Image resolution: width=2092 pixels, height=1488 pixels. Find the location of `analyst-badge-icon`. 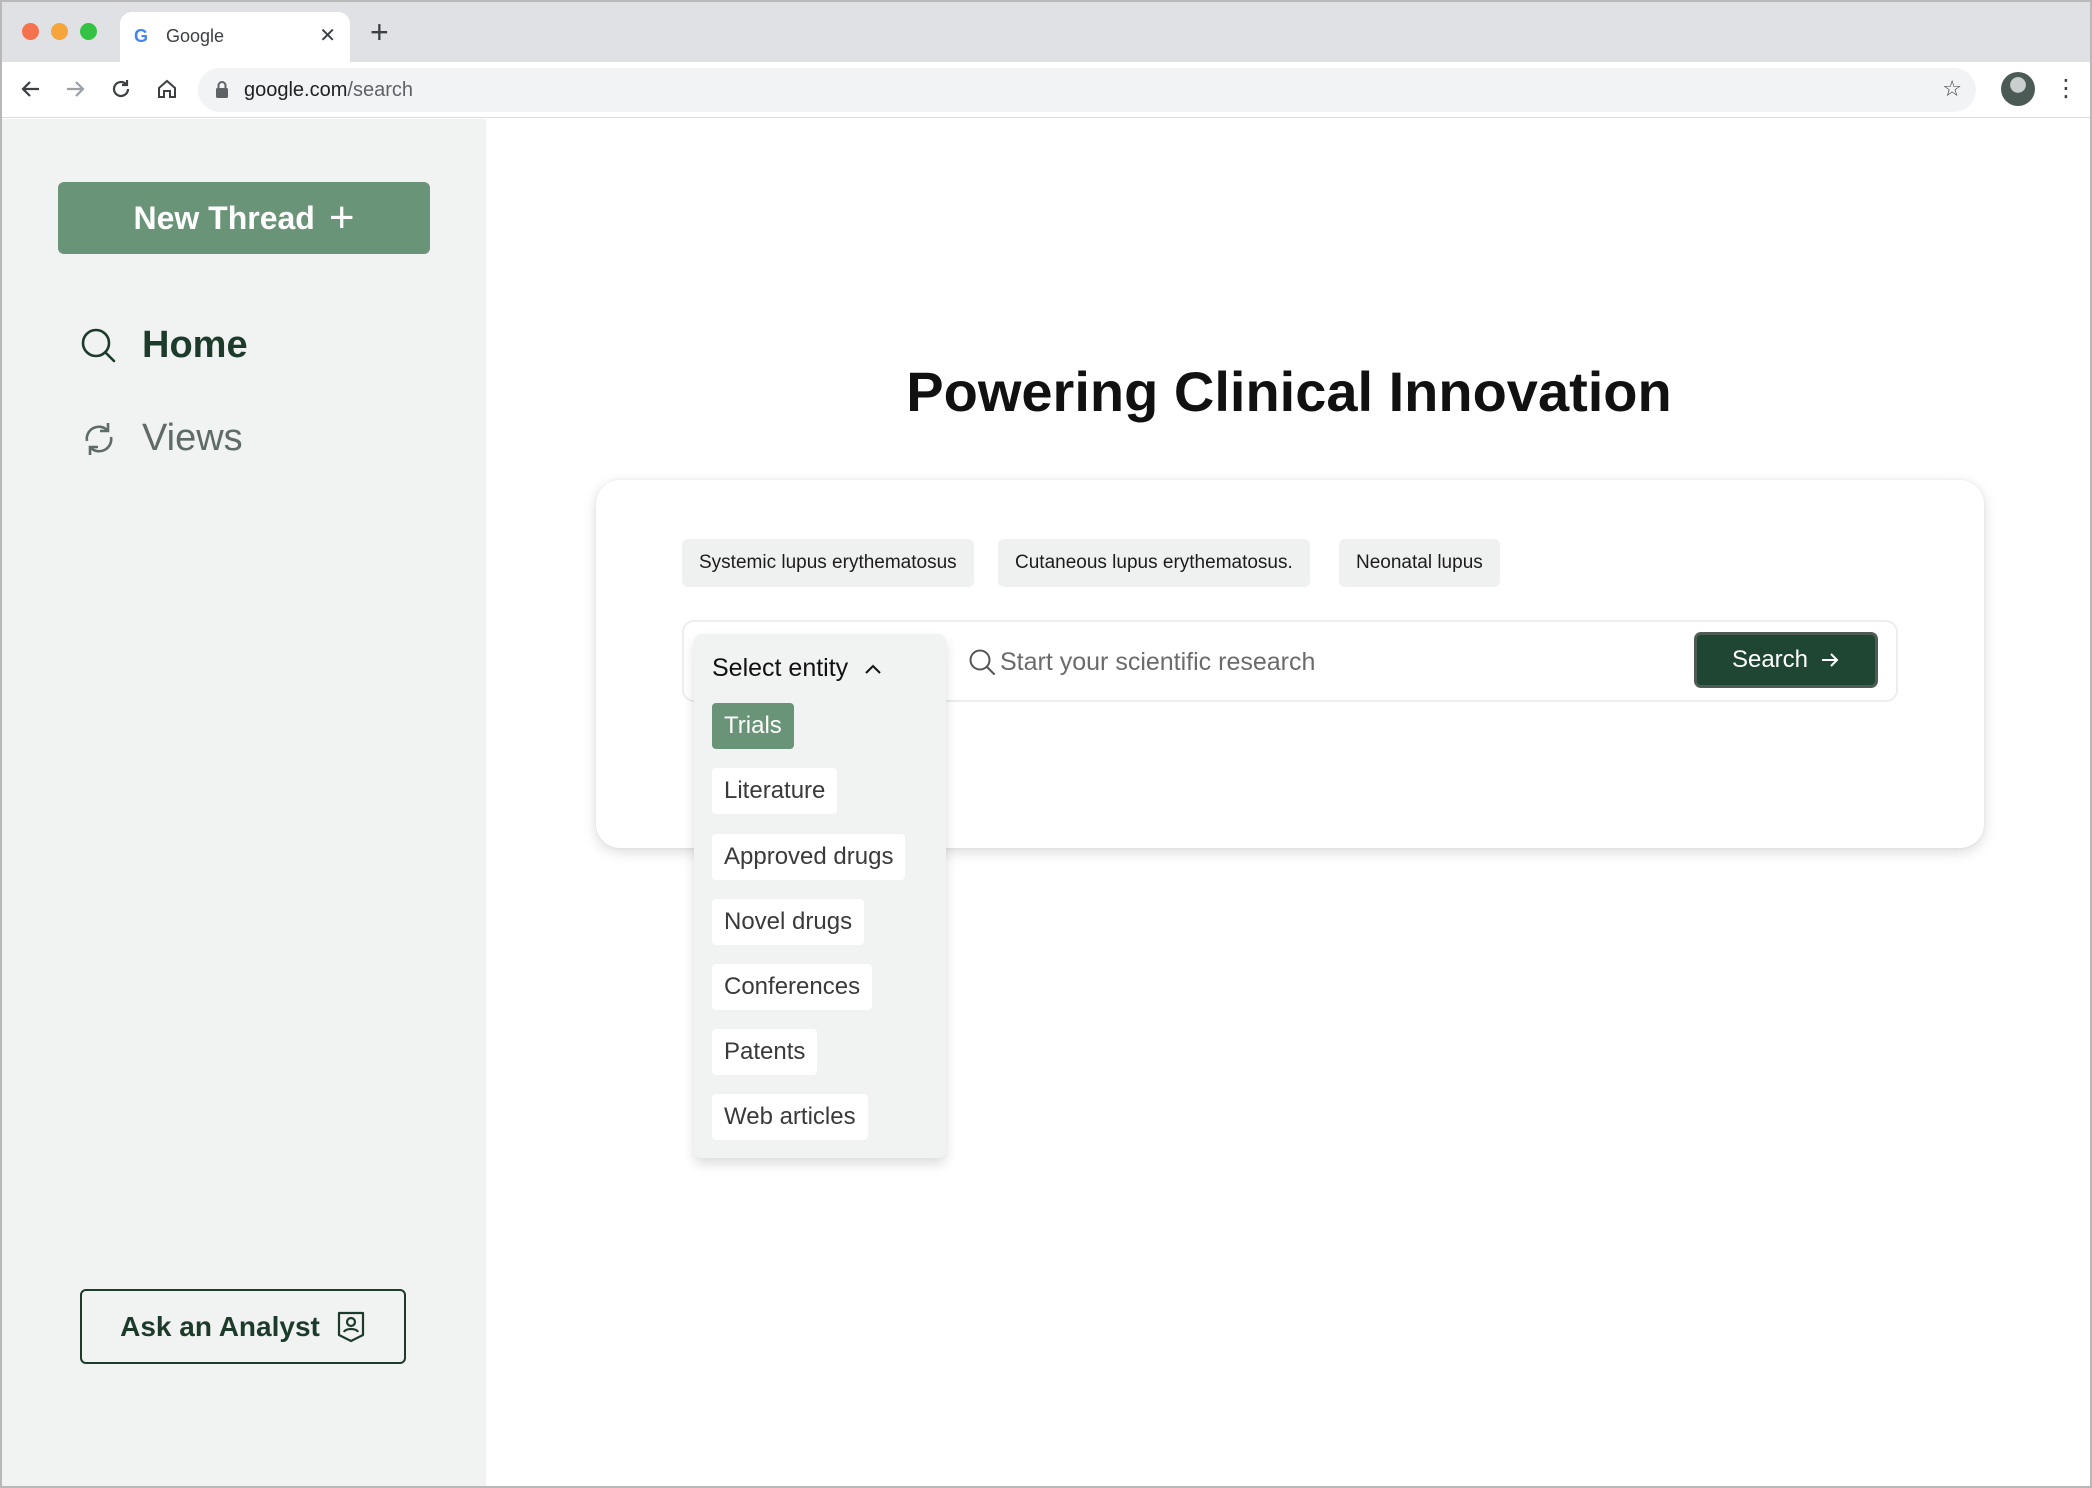

analyst-badge-icon is located at coordinates (350, 1326).